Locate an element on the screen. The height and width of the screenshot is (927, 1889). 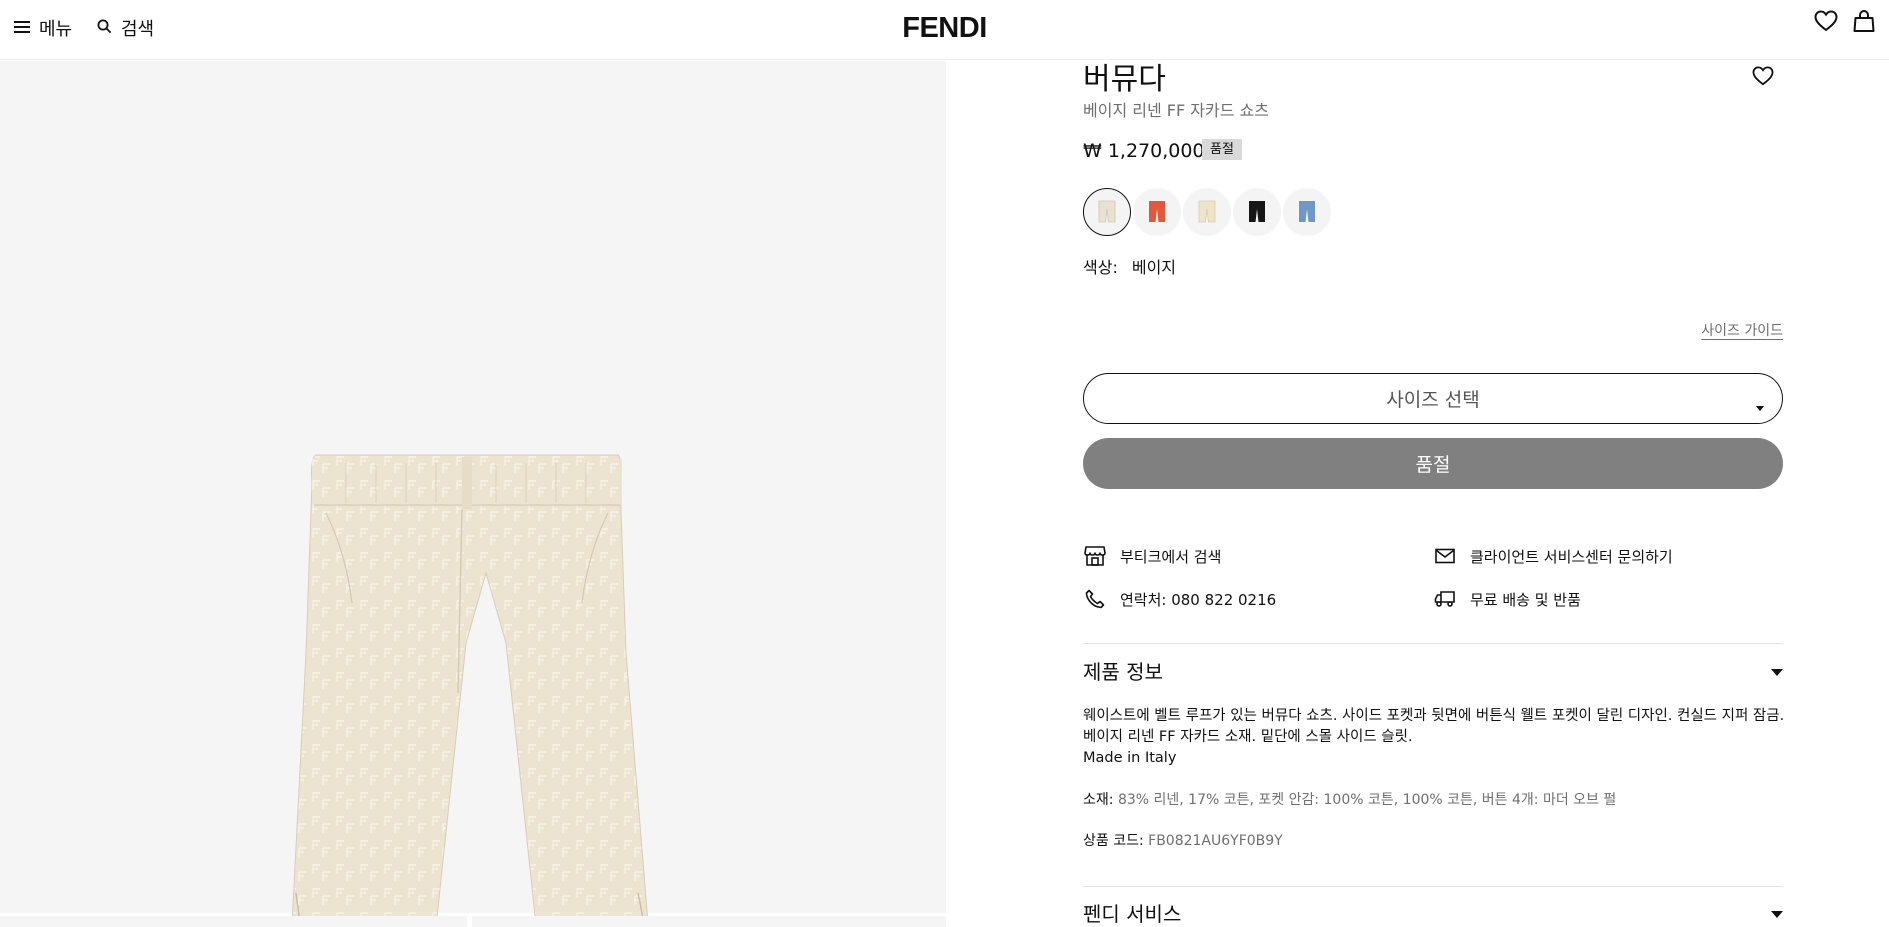
product-code-label: 상품 코드: is located at coordinates (1113, 841).